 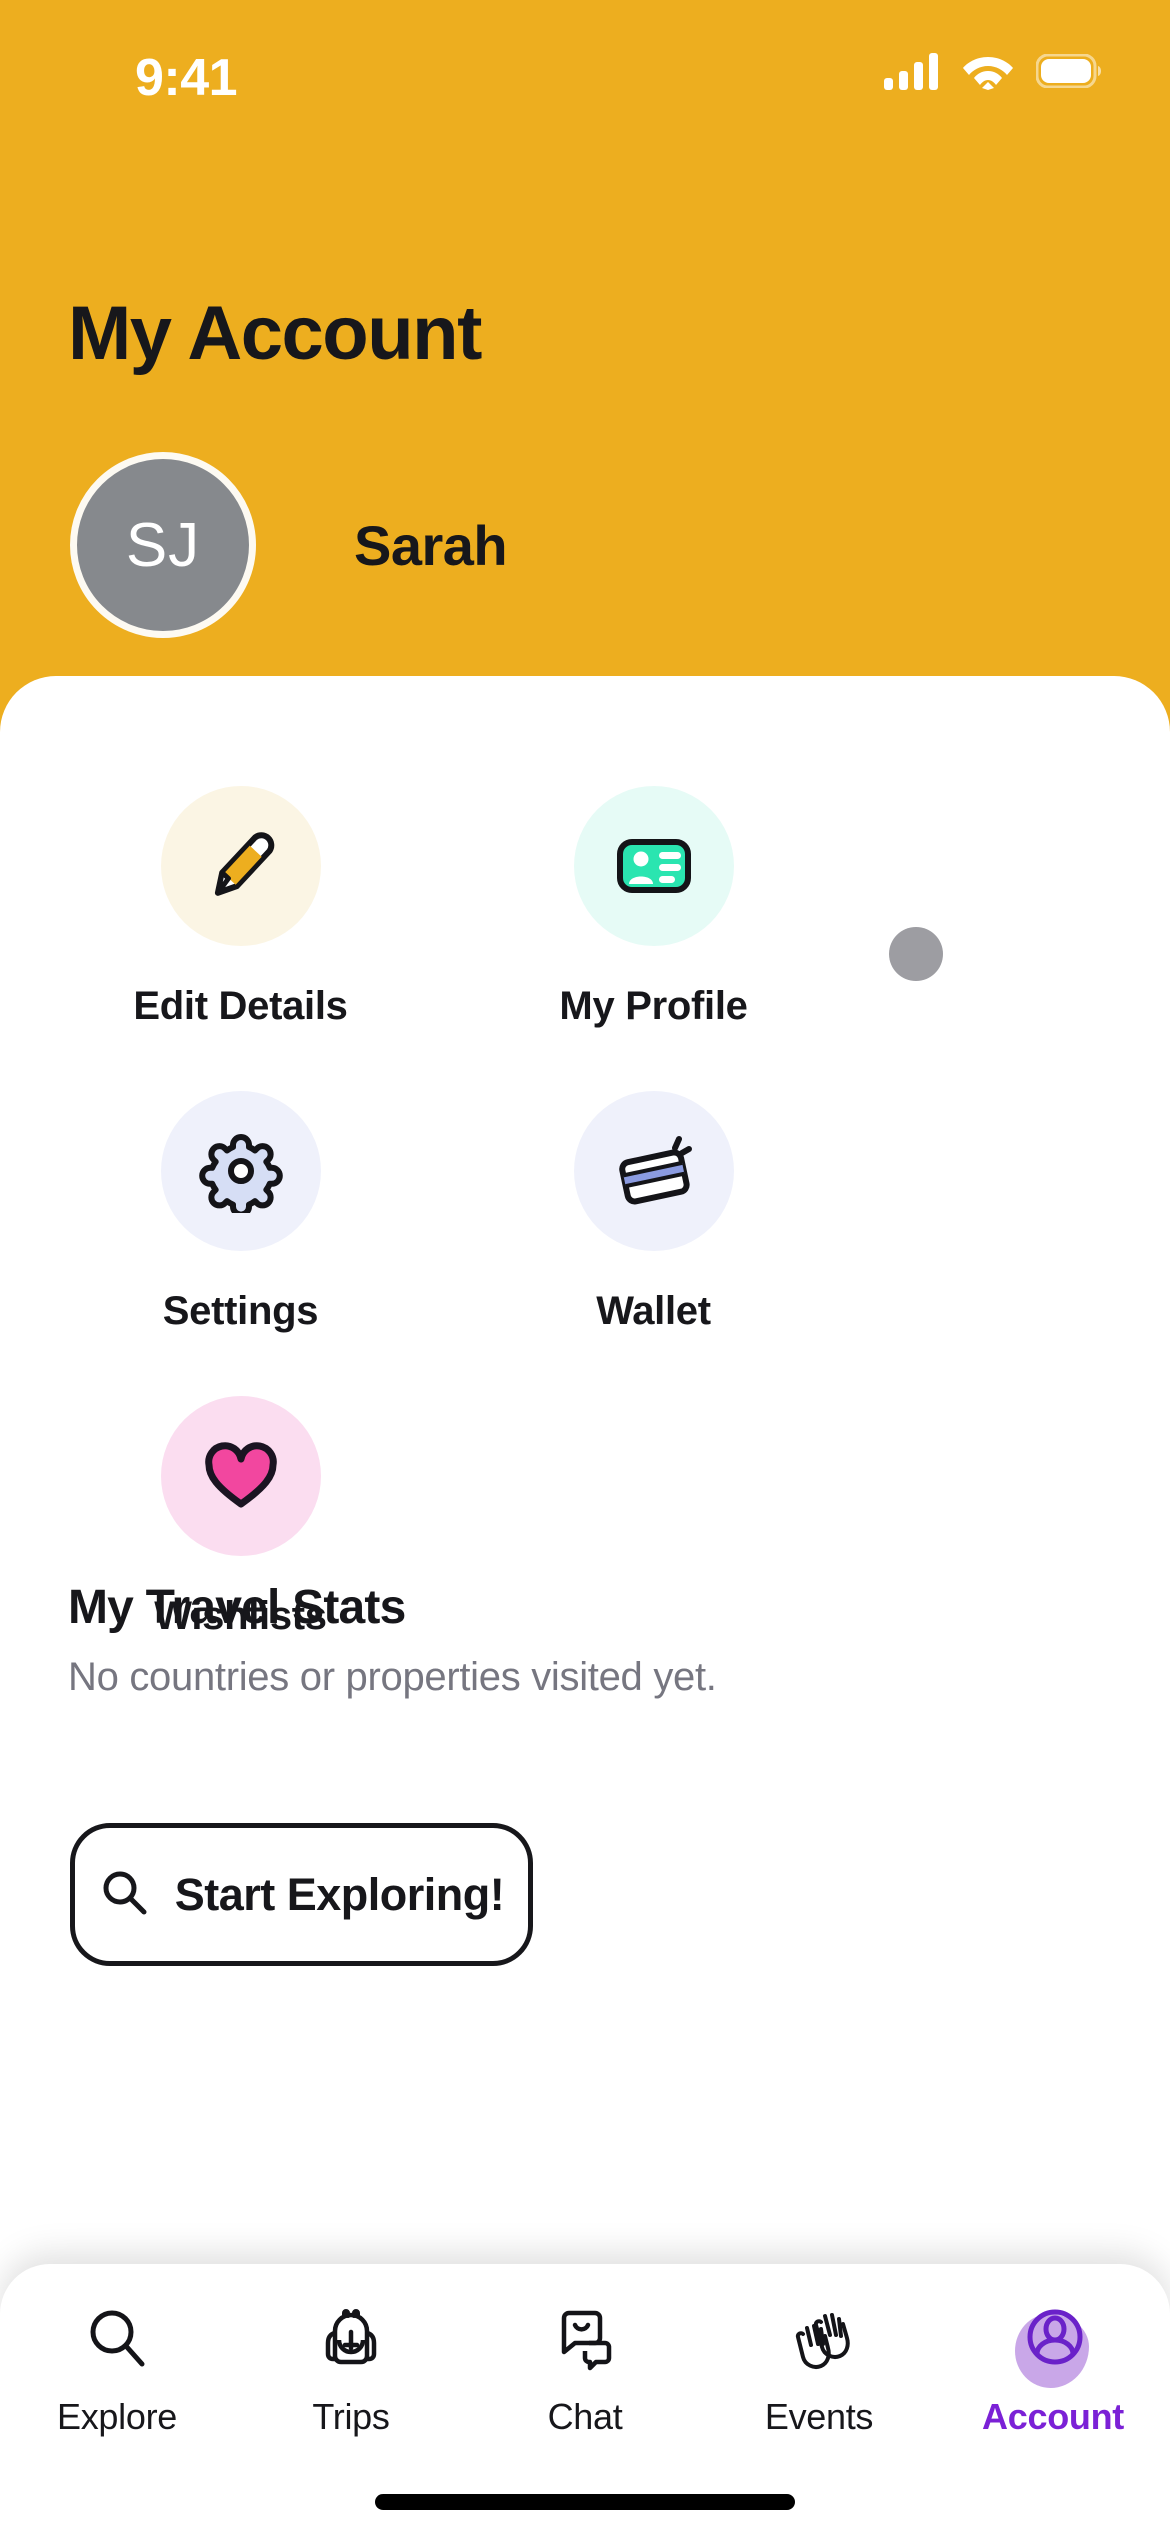 I want to click on nav-label: Events, so click(x=819, y=2416).